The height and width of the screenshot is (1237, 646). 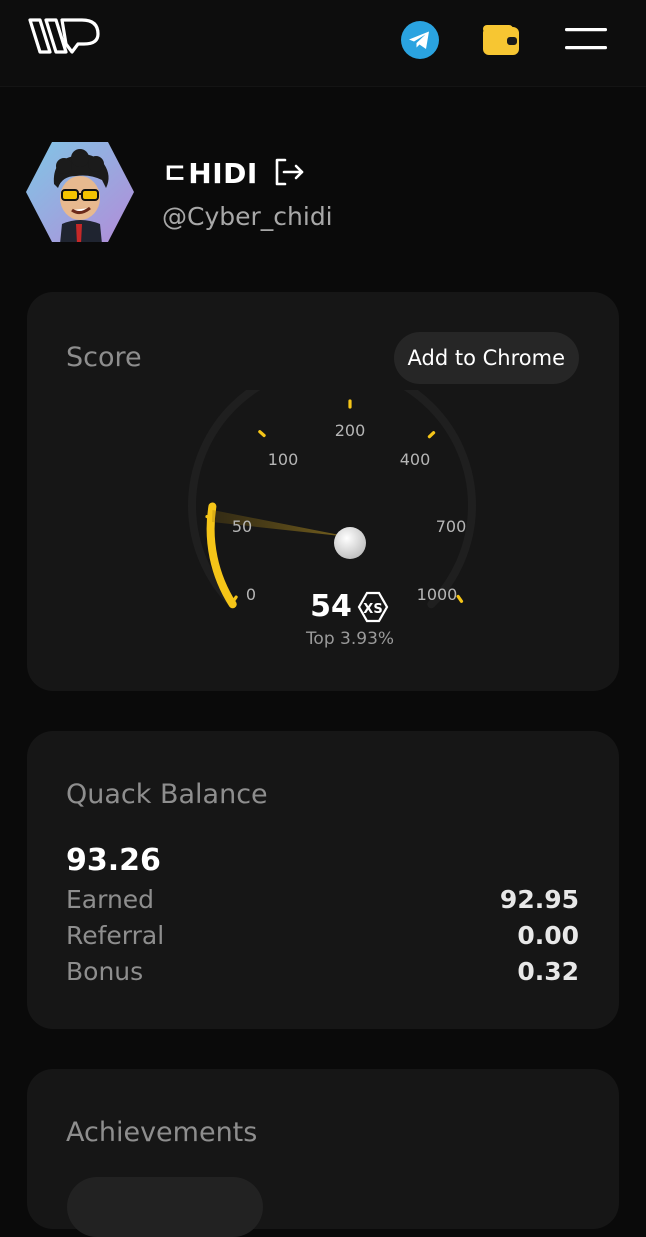 What do you see at coordinates (80, 192) in the screenshot?
I see `avatar` at bounding box center [80, 192].